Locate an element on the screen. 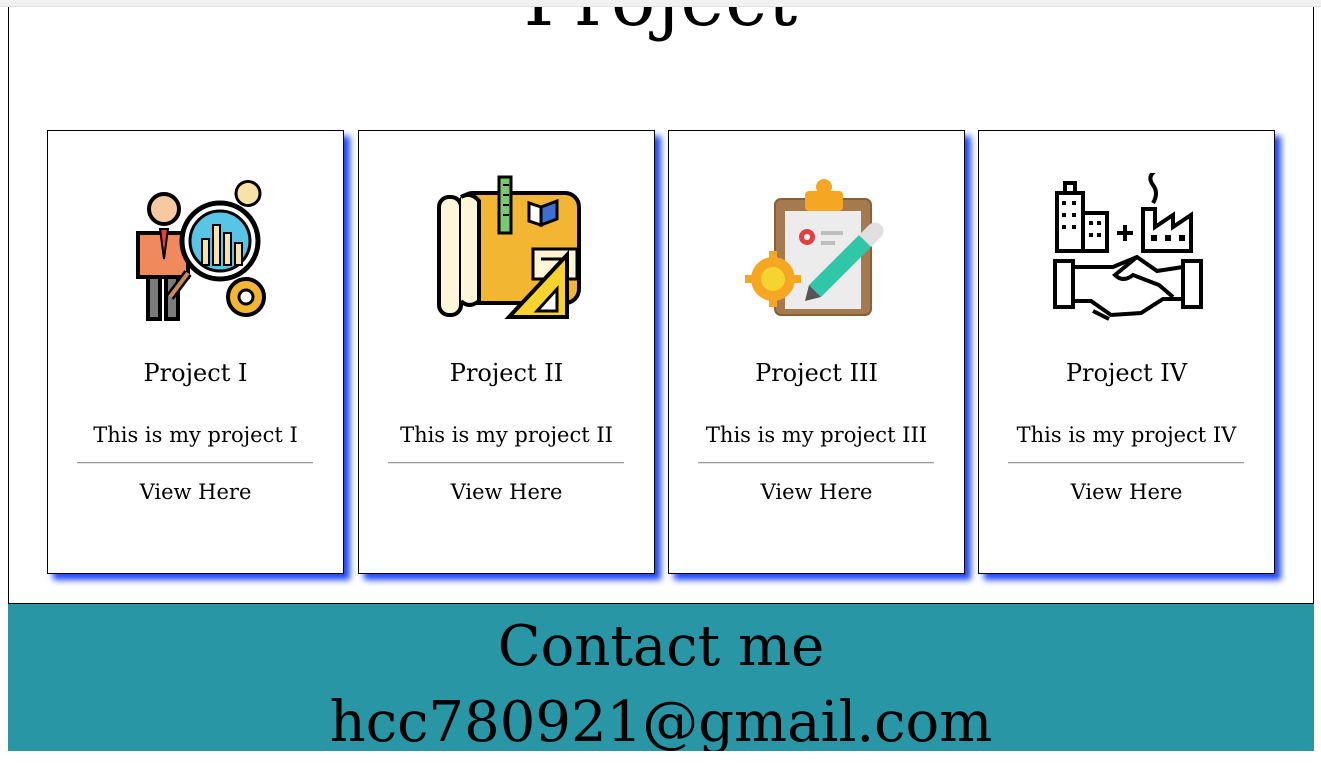  project-title: Project III is located at coordinates (816, 373).